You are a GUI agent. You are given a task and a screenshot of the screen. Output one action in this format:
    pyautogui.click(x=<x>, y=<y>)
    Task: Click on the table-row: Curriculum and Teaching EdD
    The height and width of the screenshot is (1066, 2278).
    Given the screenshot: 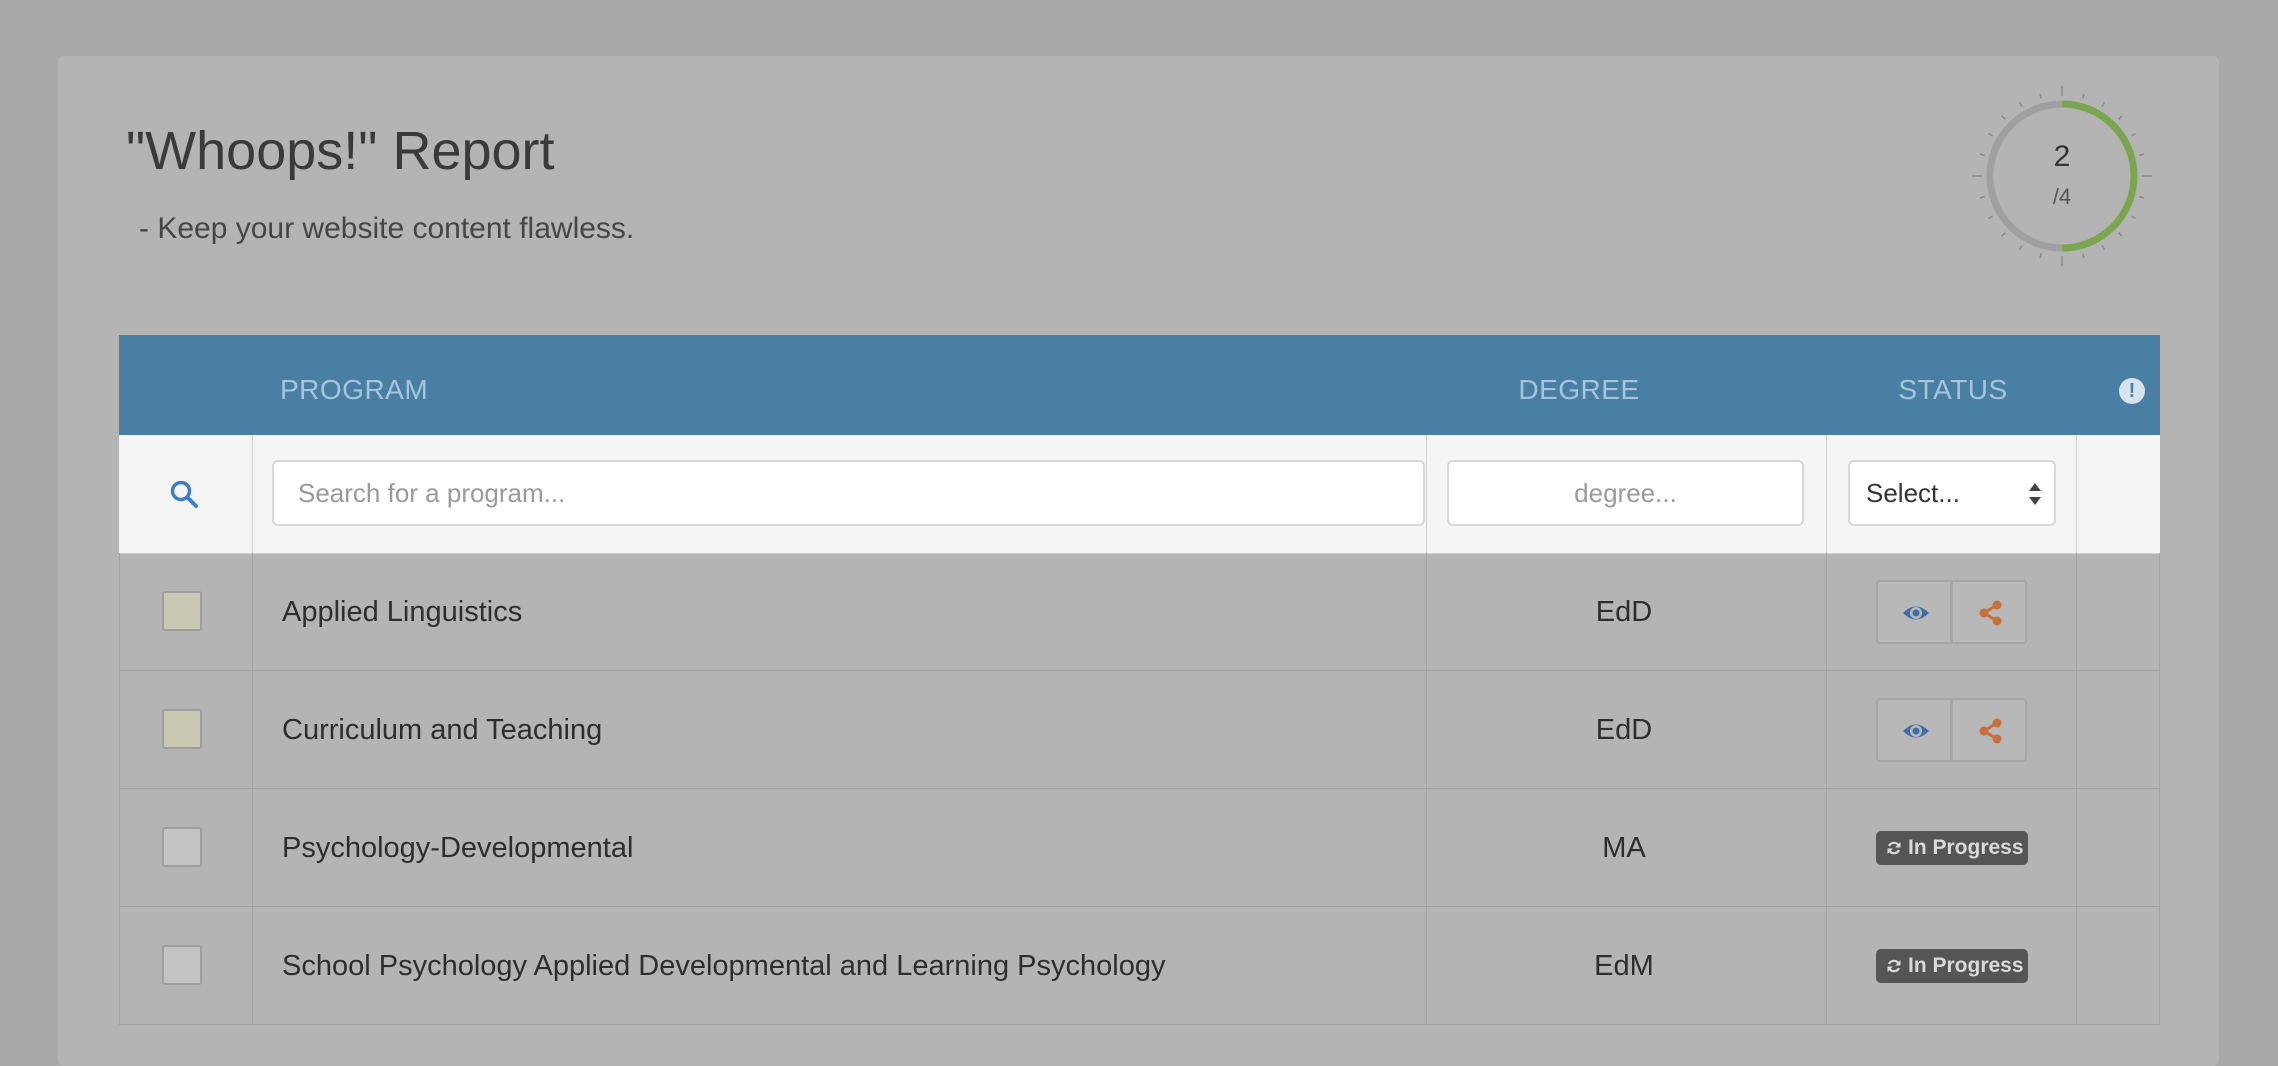 What is the action you would take?
    pyautogui.click(x=1139, y=730)
    